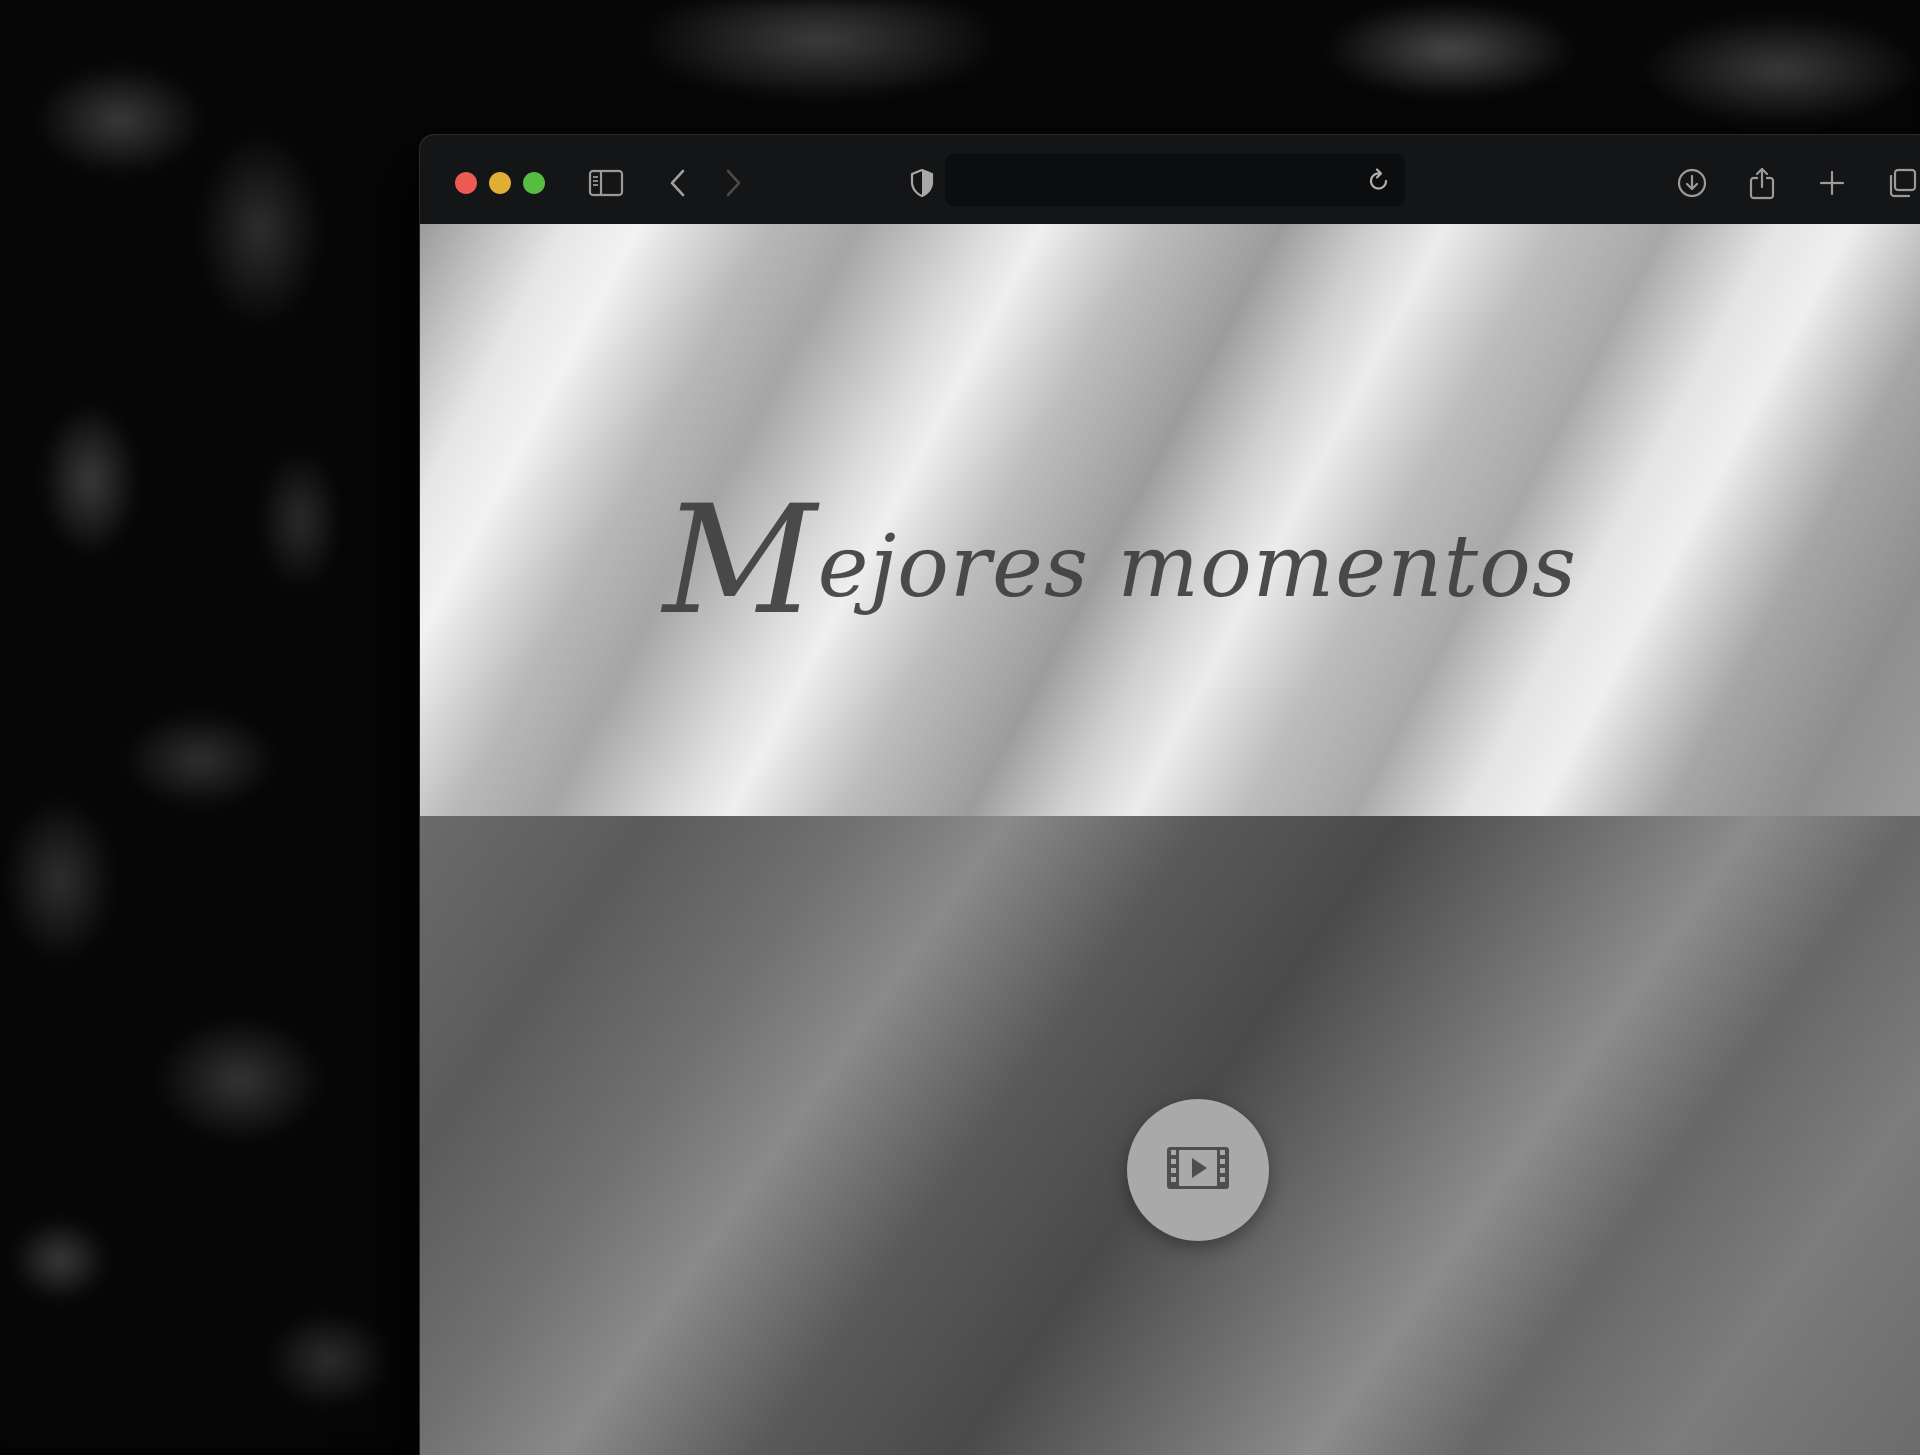 This screenshot has width=1920, height=1455. I want to click on hero-title: Mejores momentos, so click(1170, 561).